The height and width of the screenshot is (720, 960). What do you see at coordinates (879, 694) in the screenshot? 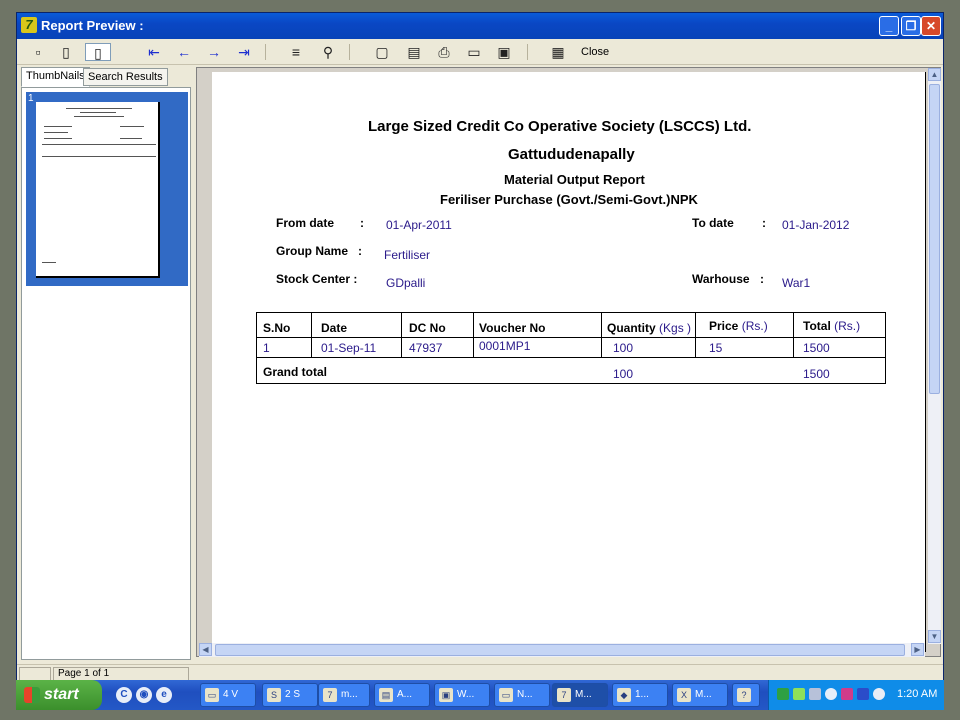
I see `tray-volume-icon` at bounding box center [879, 694].